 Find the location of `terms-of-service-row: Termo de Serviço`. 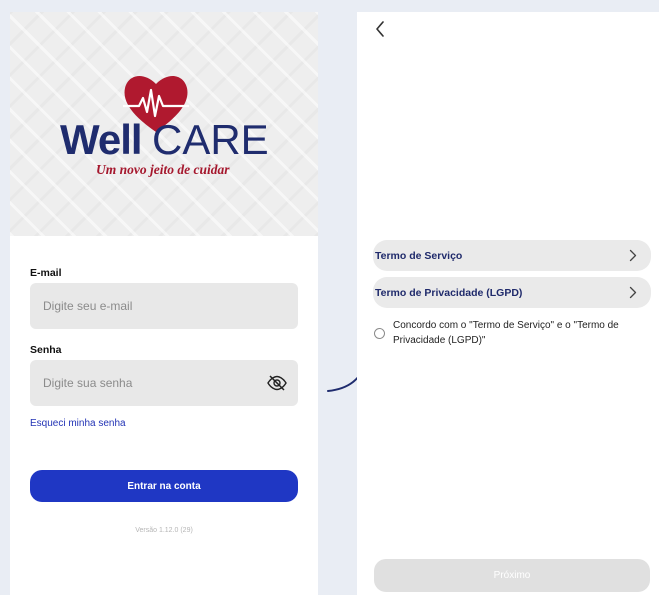

terms-of-service-row: Termo de Serviço is located at coordinates (512, 255).